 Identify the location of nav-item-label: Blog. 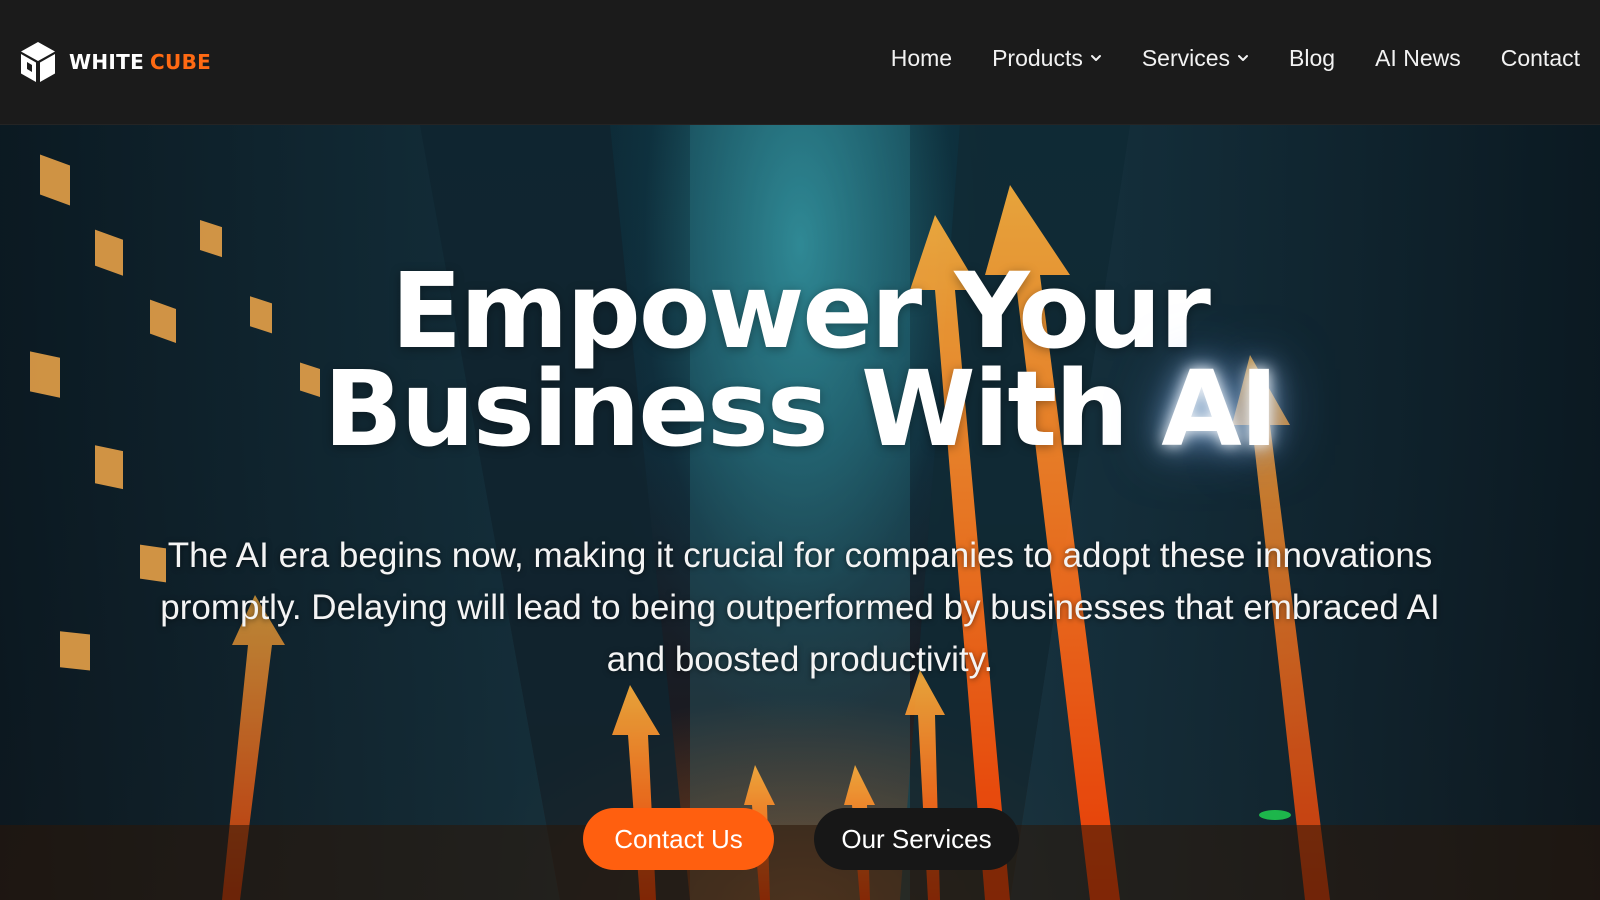
(1312, 57).